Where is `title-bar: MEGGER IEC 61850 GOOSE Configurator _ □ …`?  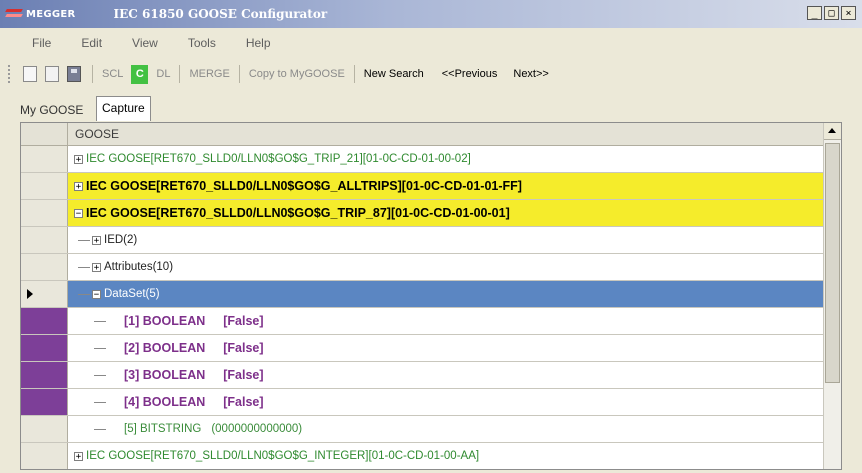
title-bar: MEGGER IEC 61850 GOOSE Configurator _ □ … is located at coordinates (431, 14).